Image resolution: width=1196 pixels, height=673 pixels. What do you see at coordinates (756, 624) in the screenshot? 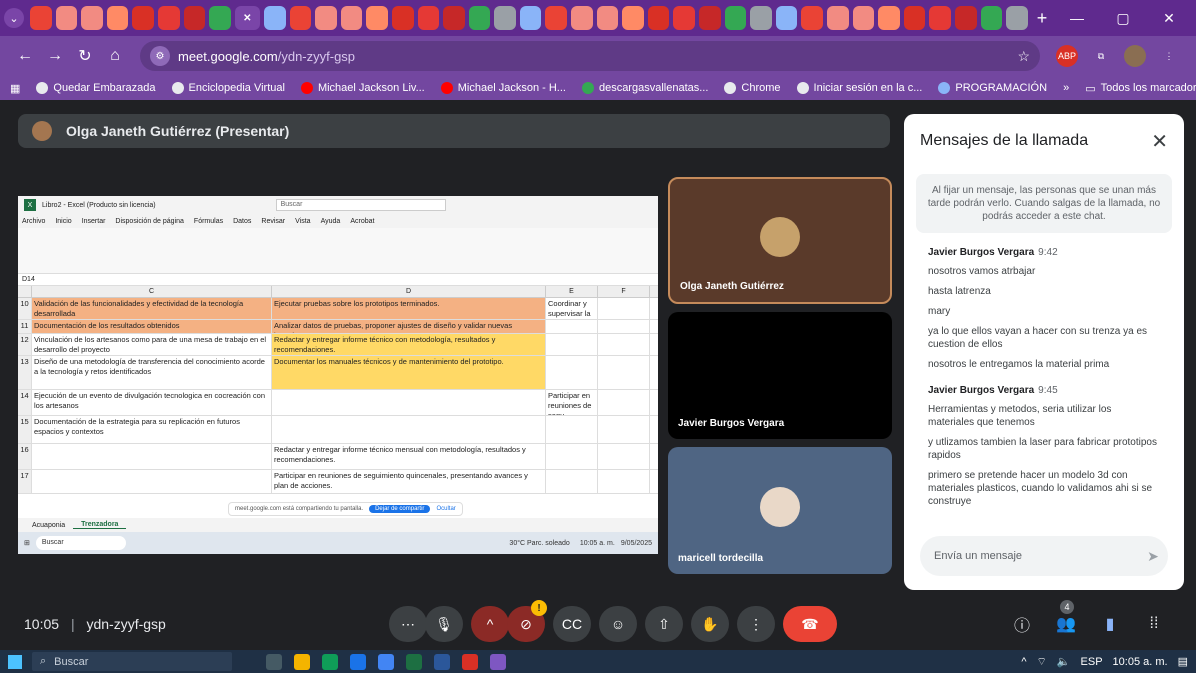
I see `more-options-icon: ⋮` at bounding box center [756, 624].